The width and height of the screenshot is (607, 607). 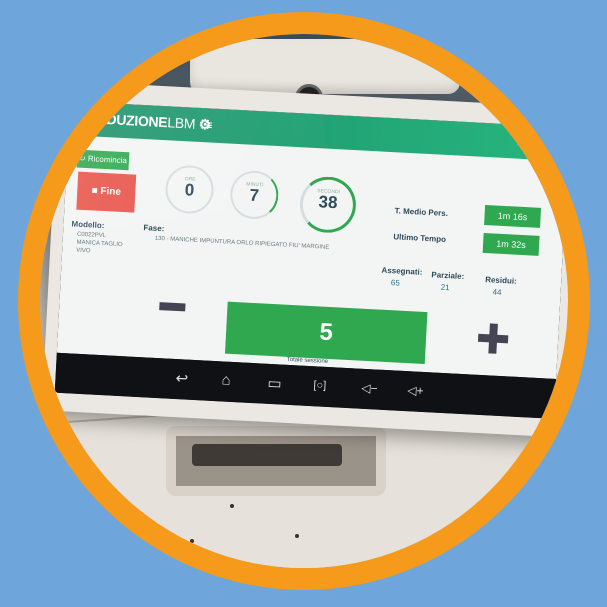 What do you see at coordinates (500, 280) in the screenshot?
I see `residui-label: Residui:` at bounding box center [500, 280].